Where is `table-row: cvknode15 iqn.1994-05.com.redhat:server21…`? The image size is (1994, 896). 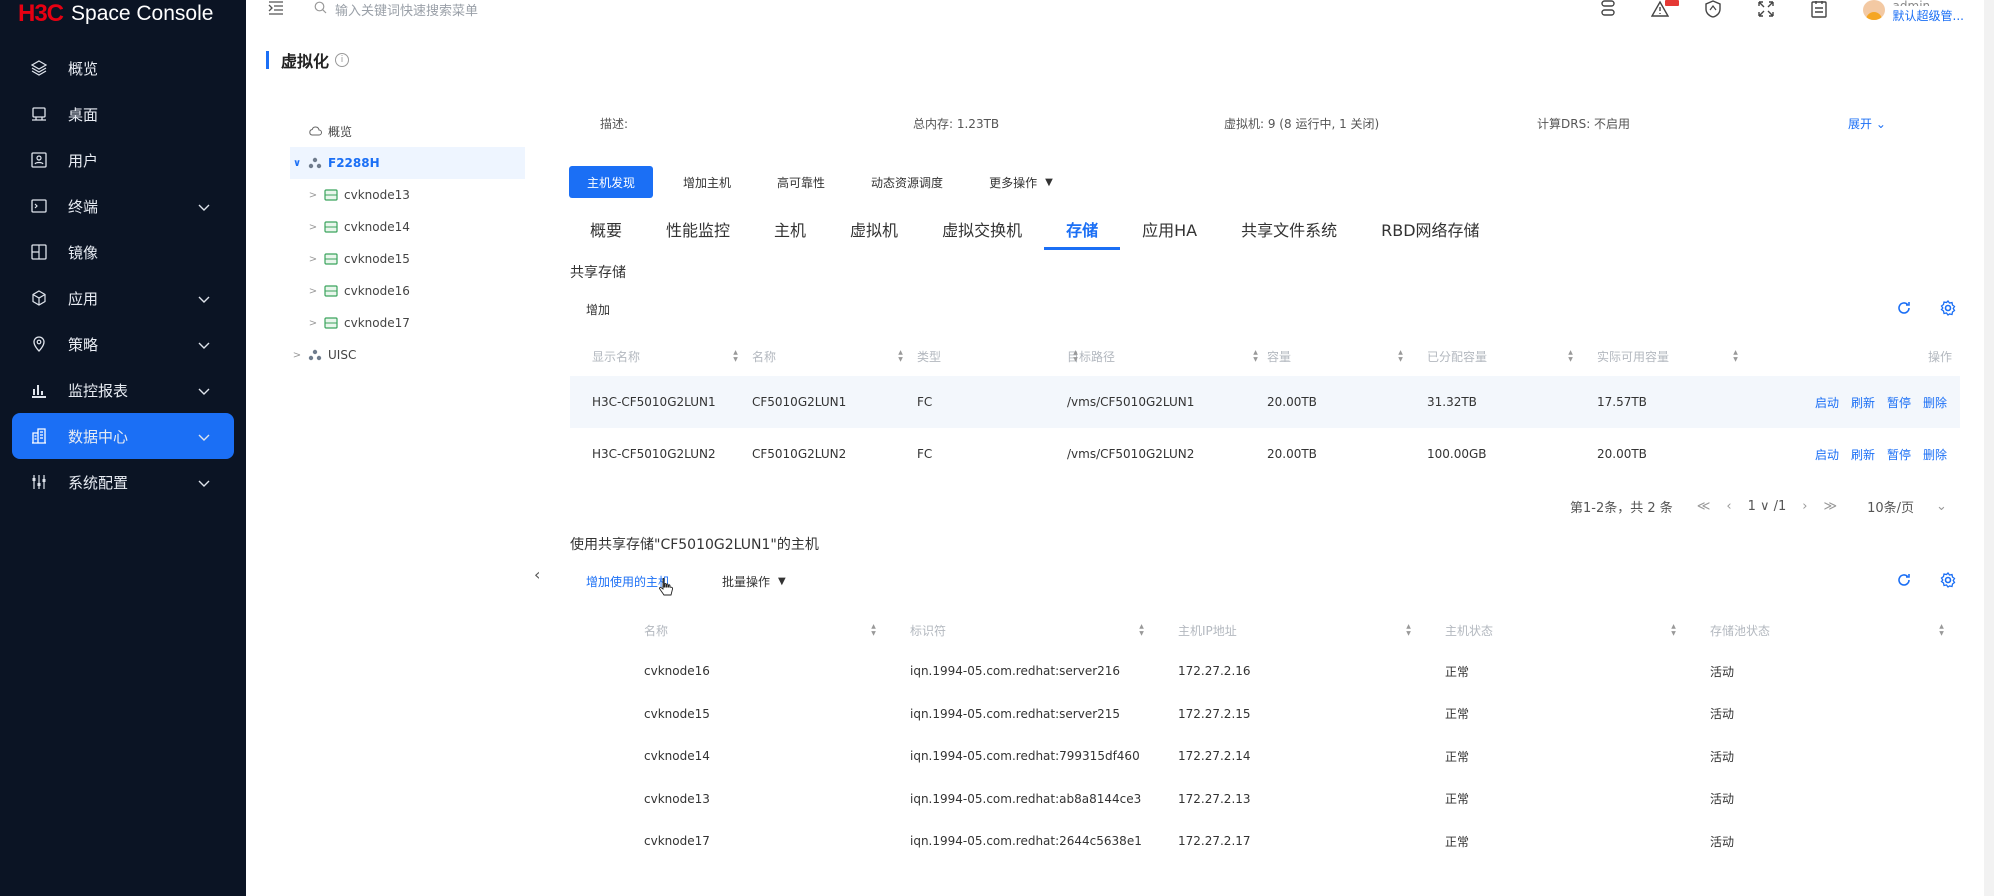 table-row: cvknode15 iqn.1994-05.com.redhat:server21… is located at coordinates (1265, 714).